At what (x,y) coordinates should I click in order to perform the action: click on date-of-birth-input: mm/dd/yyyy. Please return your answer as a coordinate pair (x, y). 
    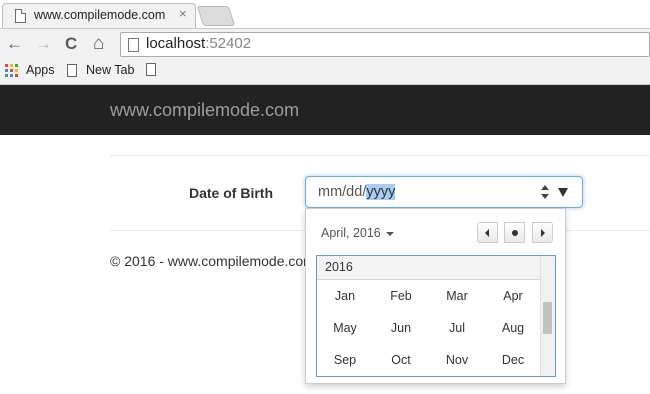
    Looking at the image, I should click on (444, 192).